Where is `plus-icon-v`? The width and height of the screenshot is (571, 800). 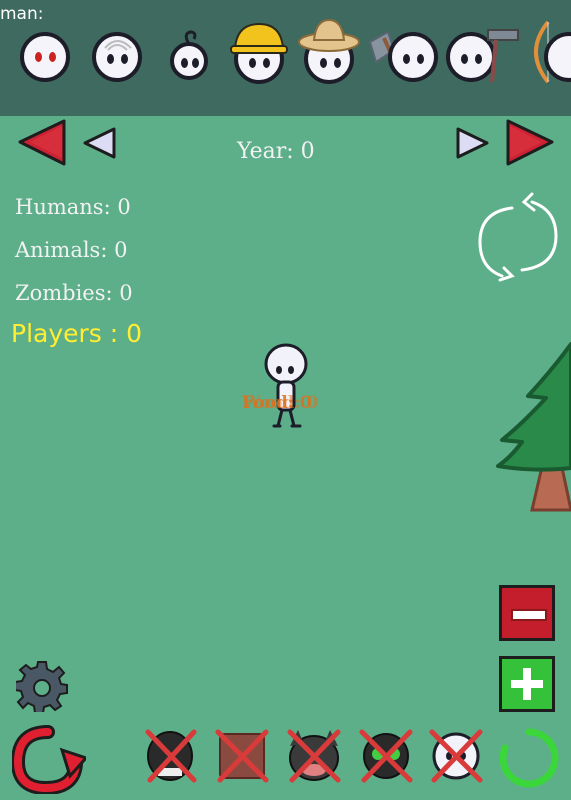
plus-icon-v is located at coordinates (527, 684).